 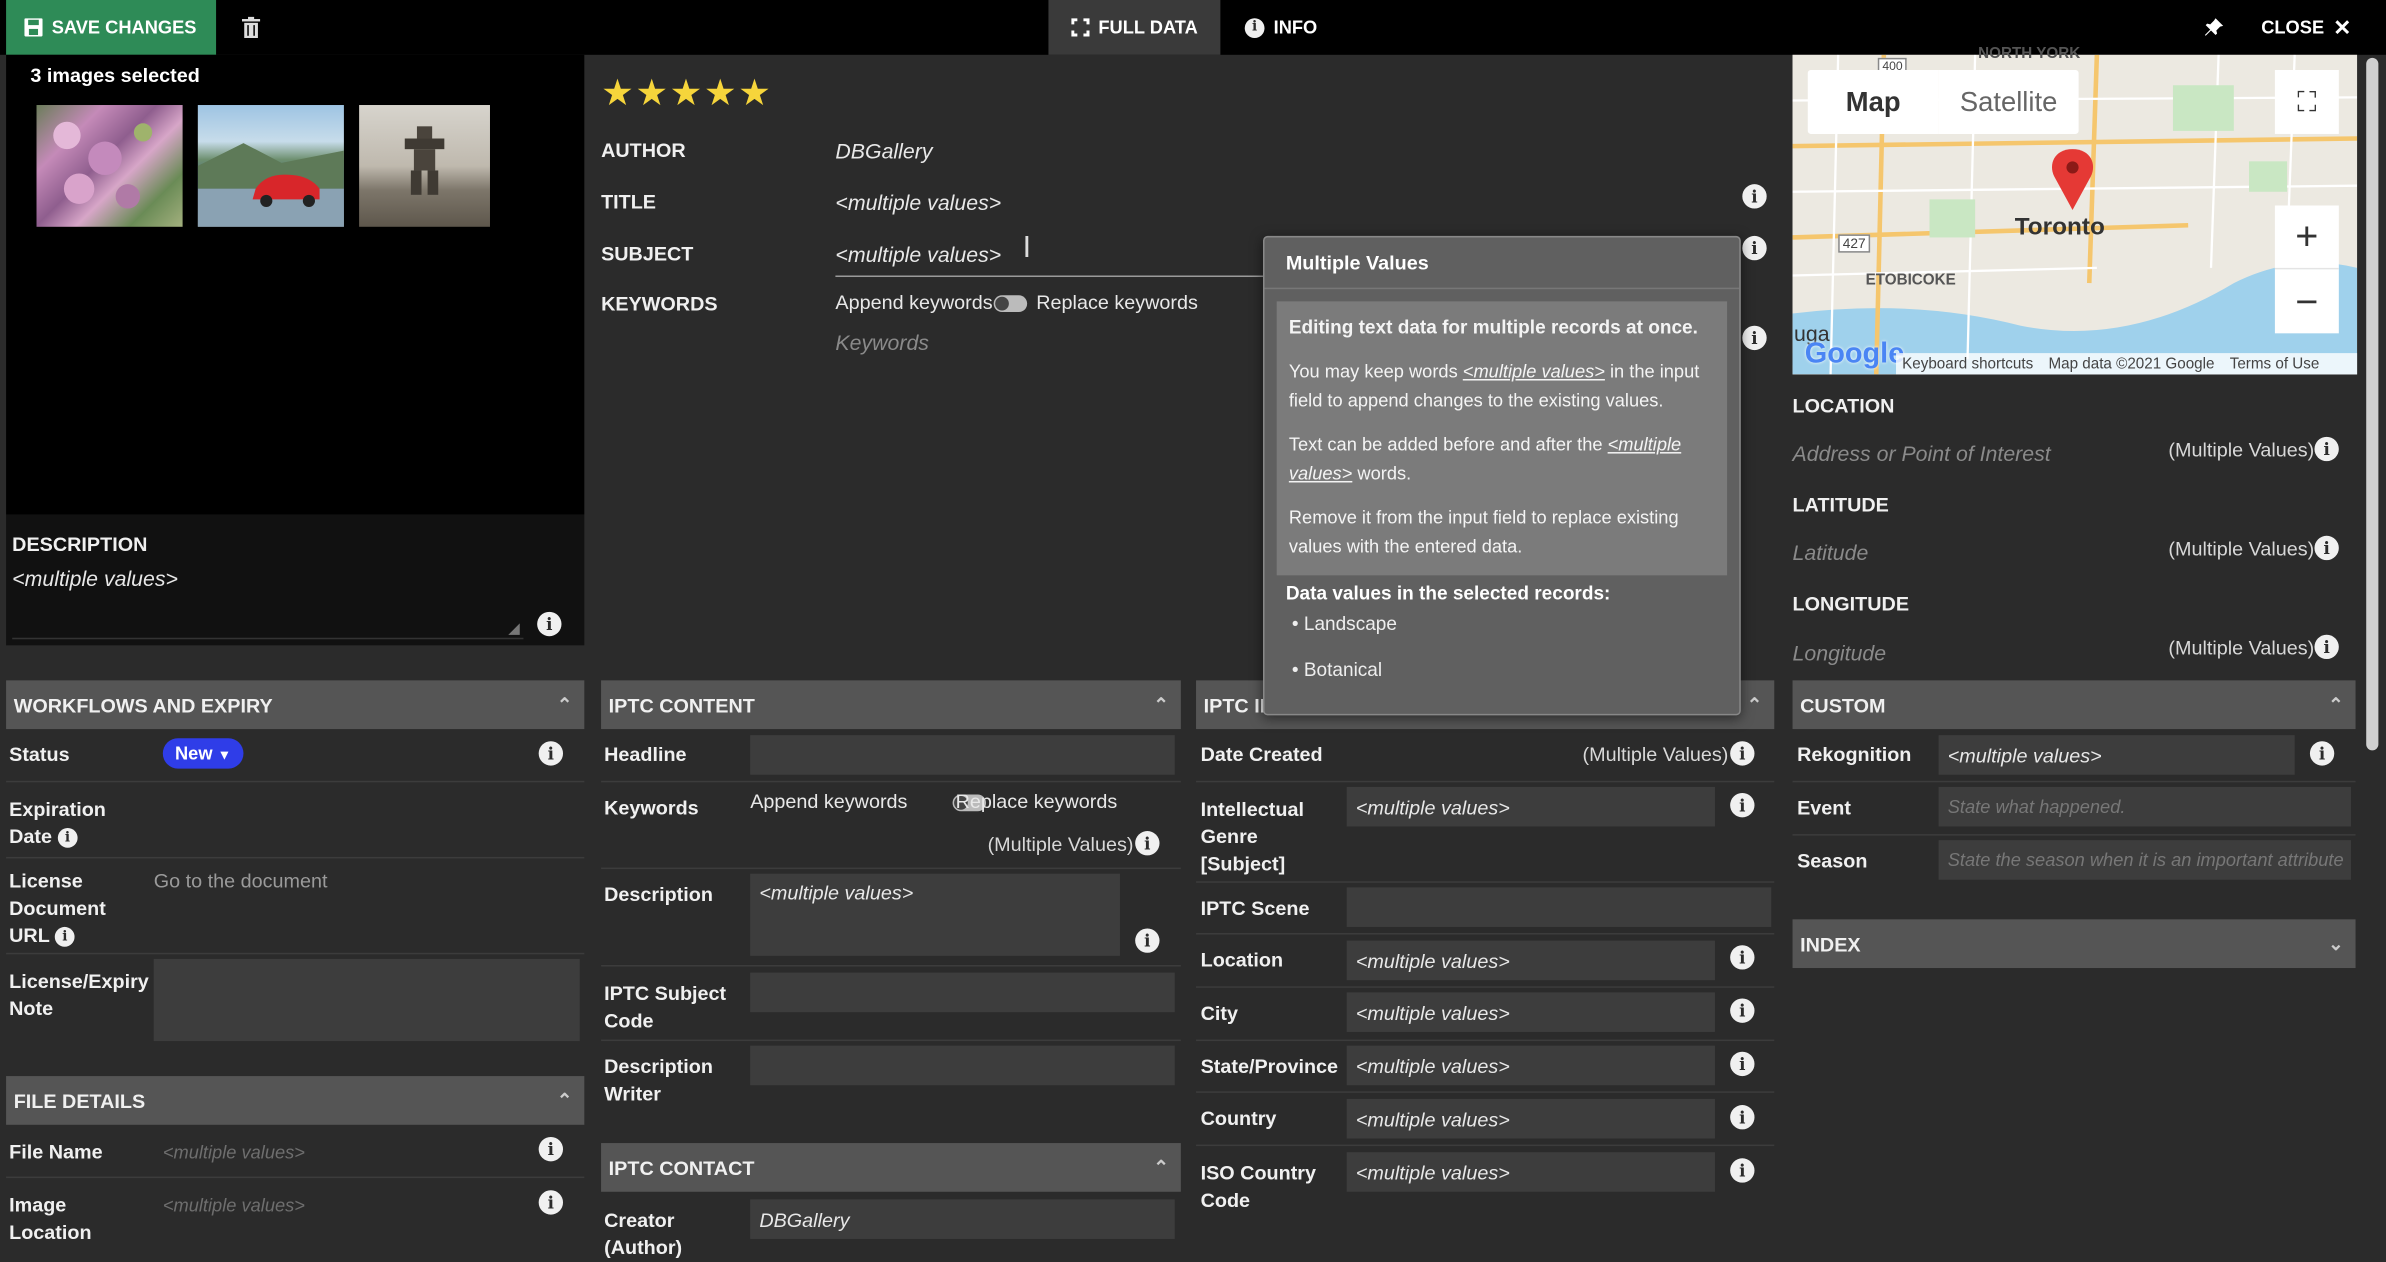 What do you see at coordinates (514, 629) in the screenshot?
I see `resize-handle-icon: ◢` at bounding box center [514, 629].